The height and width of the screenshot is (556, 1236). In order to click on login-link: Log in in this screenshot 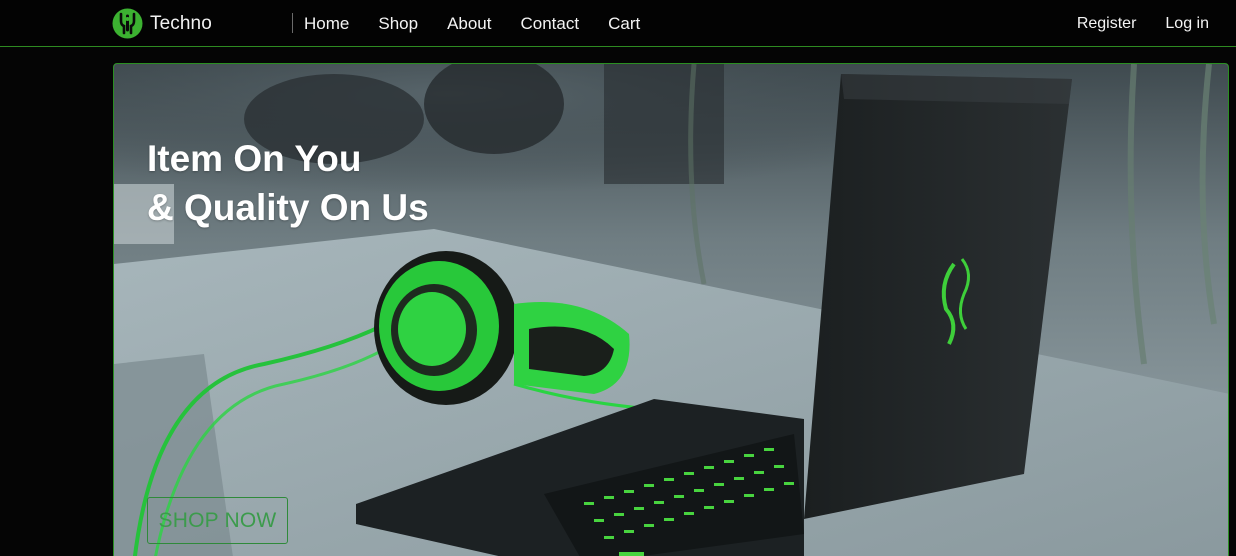, I will do `click(1187, 24)`.